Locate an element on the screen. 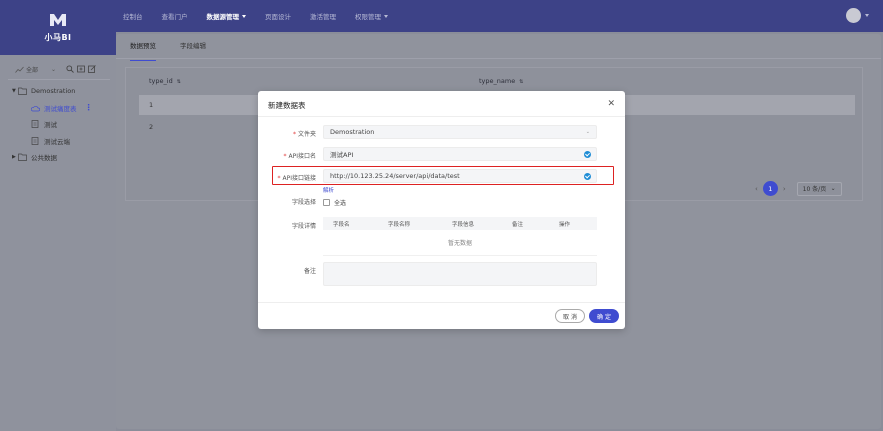 Image resolution: width=883 pixels, height=431 pixels. tree-node-test: 测试 is located at coordinates (62, 124).